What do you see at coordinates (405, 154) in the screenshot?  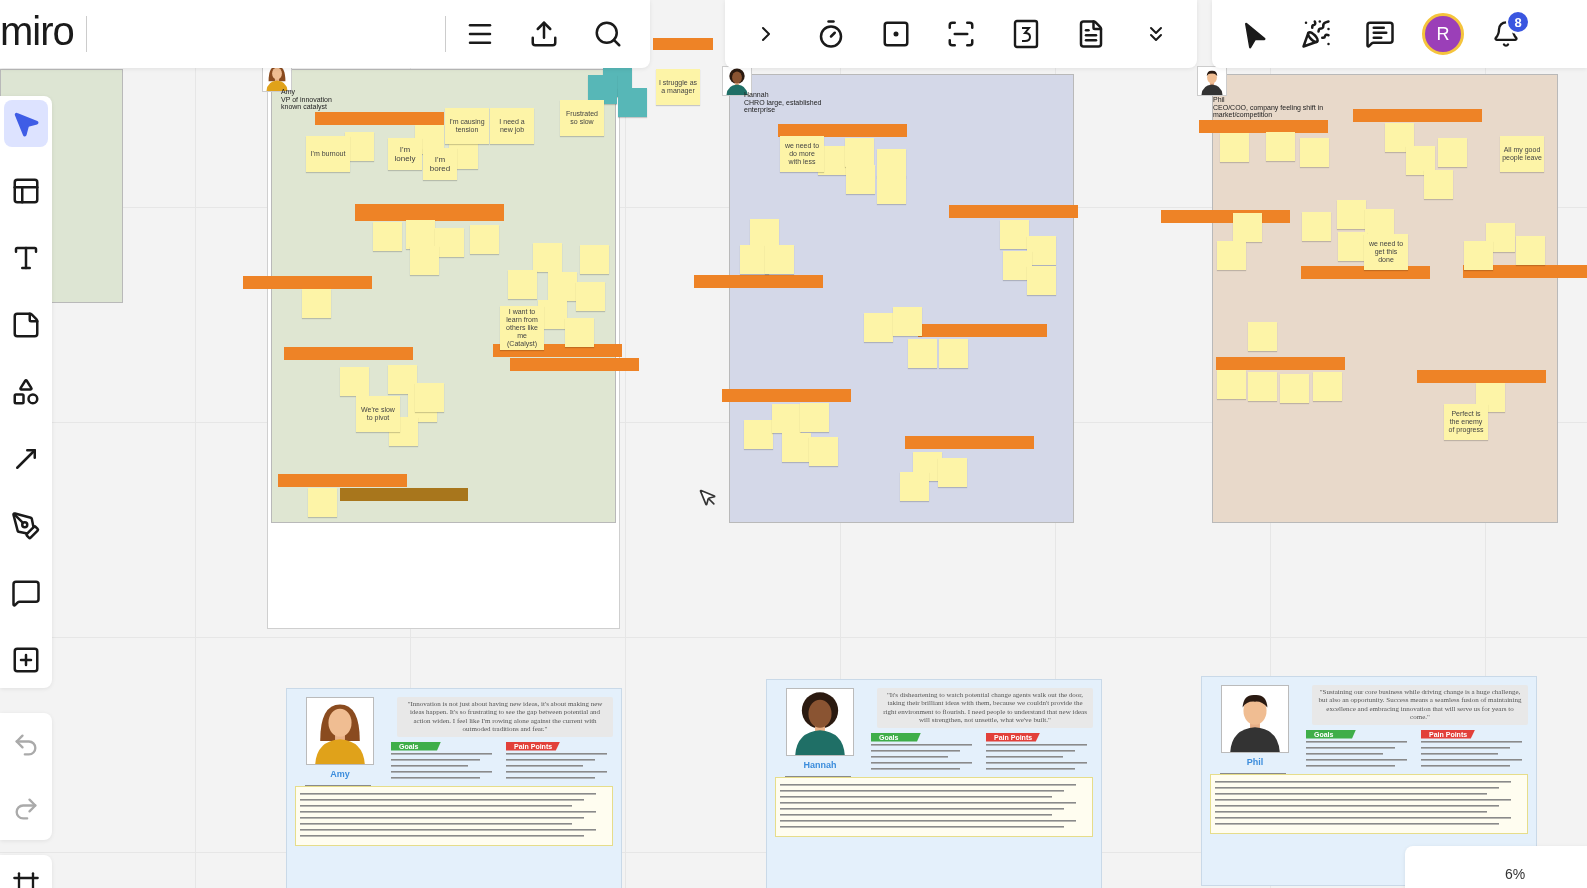 I see `sticky-note: I'm lonely` at bounding box center [405, 154].